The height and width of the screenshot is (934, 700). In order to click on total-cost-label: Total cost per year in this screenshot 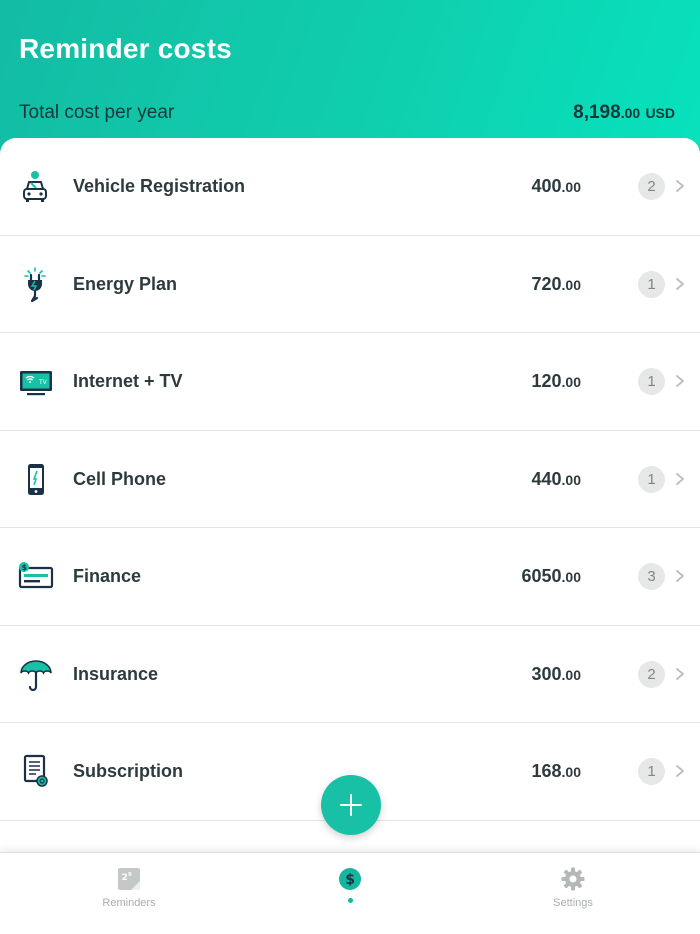, I will do `click(97, 112)`.